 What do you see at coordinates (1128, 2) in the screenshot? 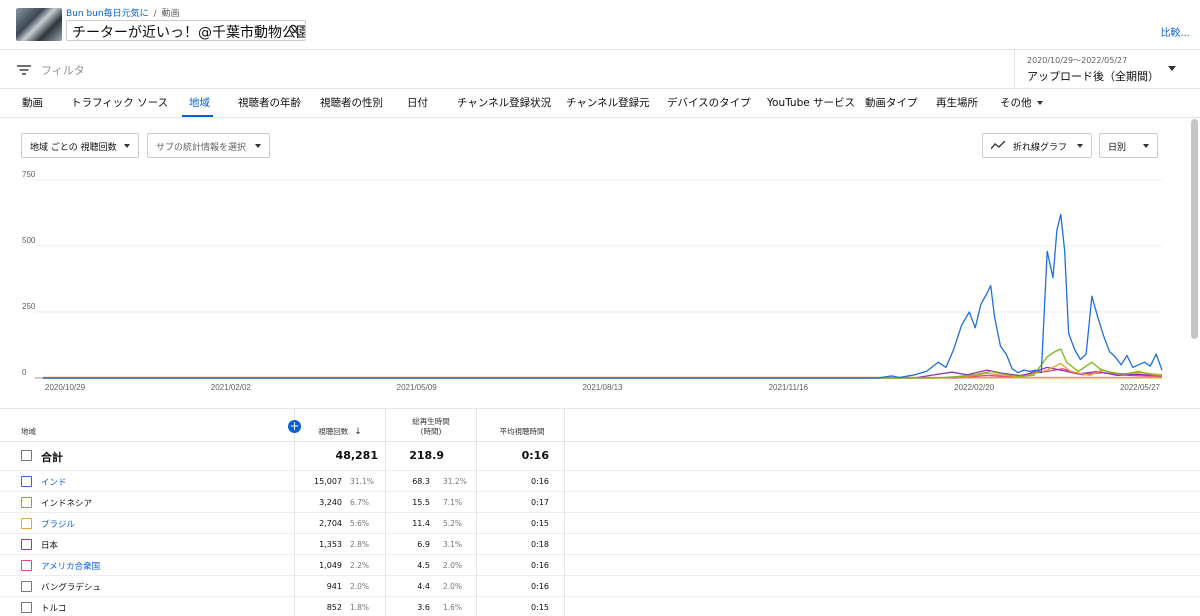
I see `header-overflow-marks` at bounding box center [1128, 2].